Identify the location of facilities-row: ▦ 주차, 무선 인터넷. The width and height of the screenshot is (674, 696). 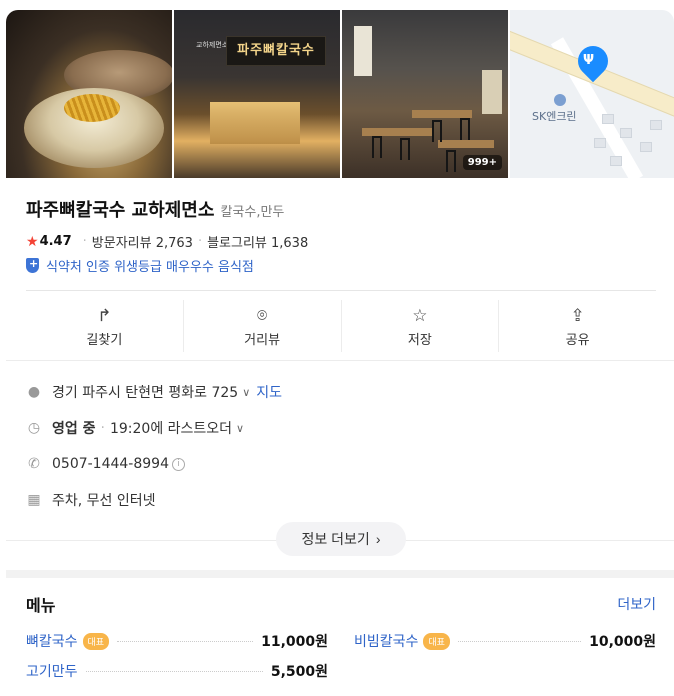
(336, 500).